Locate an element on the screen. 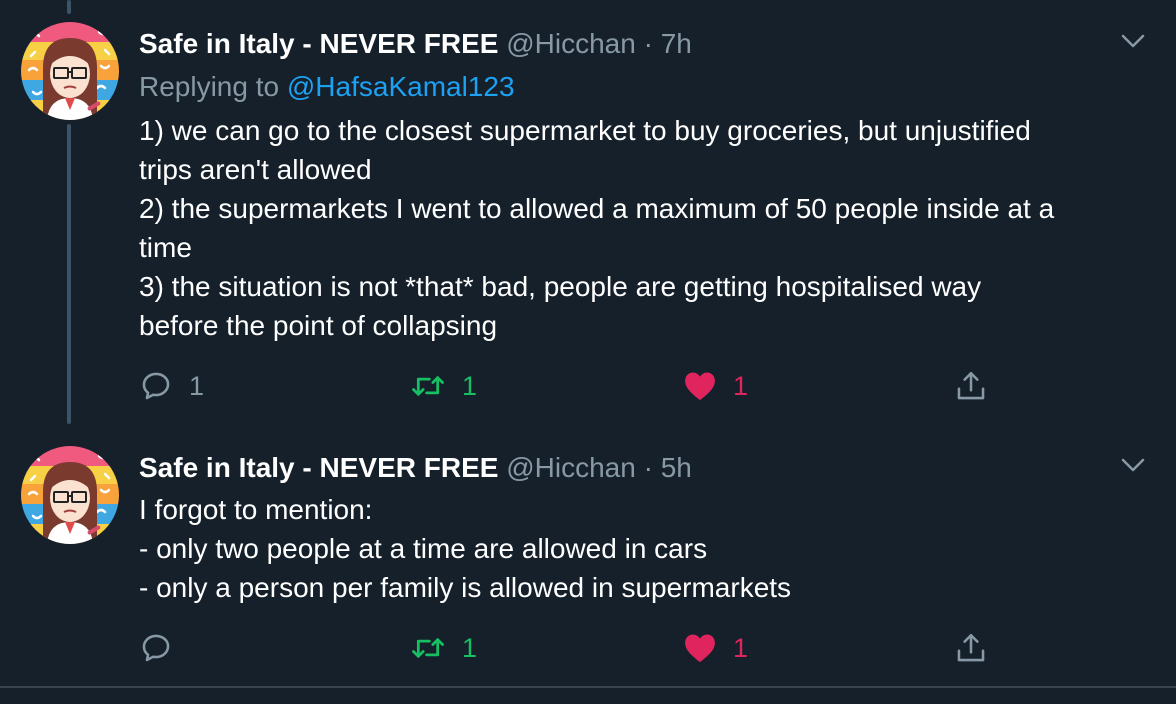  replying-to-label: Replying to is located at coordinates (209, 86).